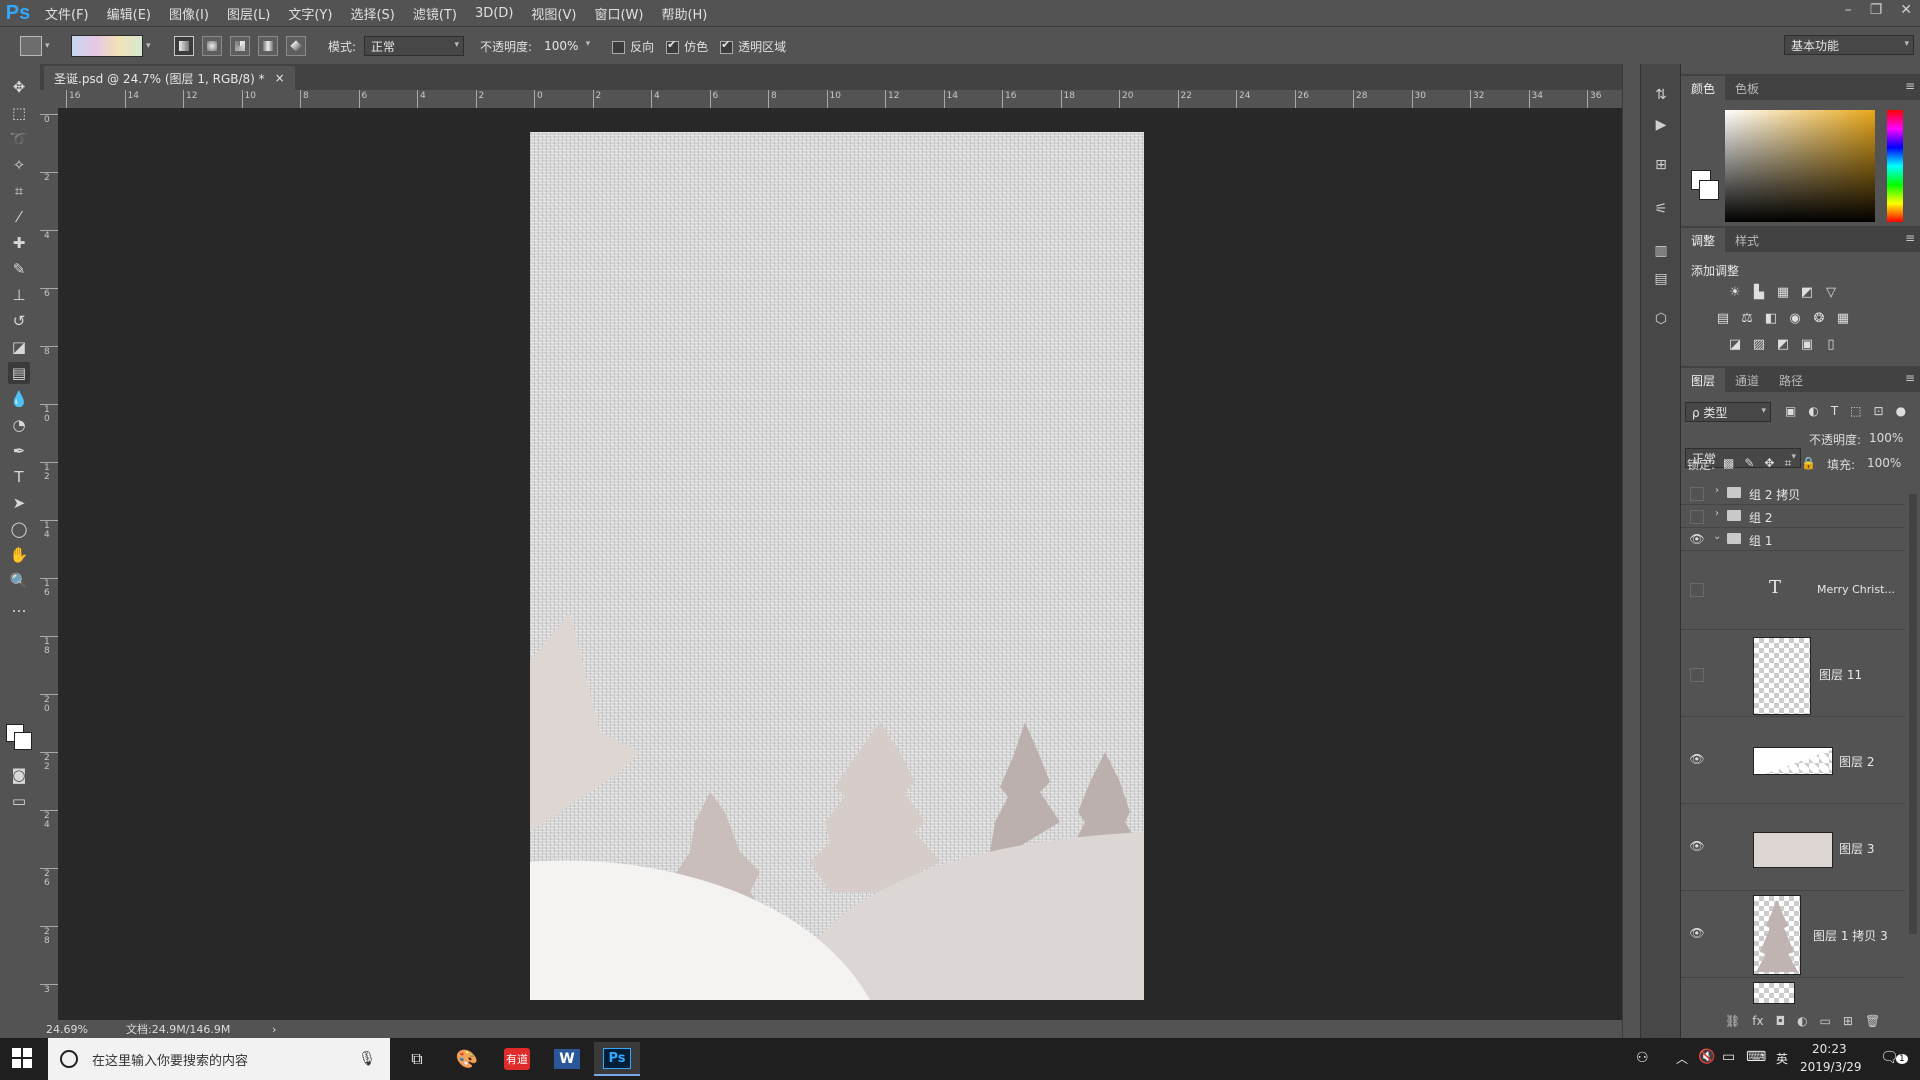 Image resolution: width=1920 pixels, height=1080 pixels. I want to click on restore-icon: ❐, so click(1876, 10).